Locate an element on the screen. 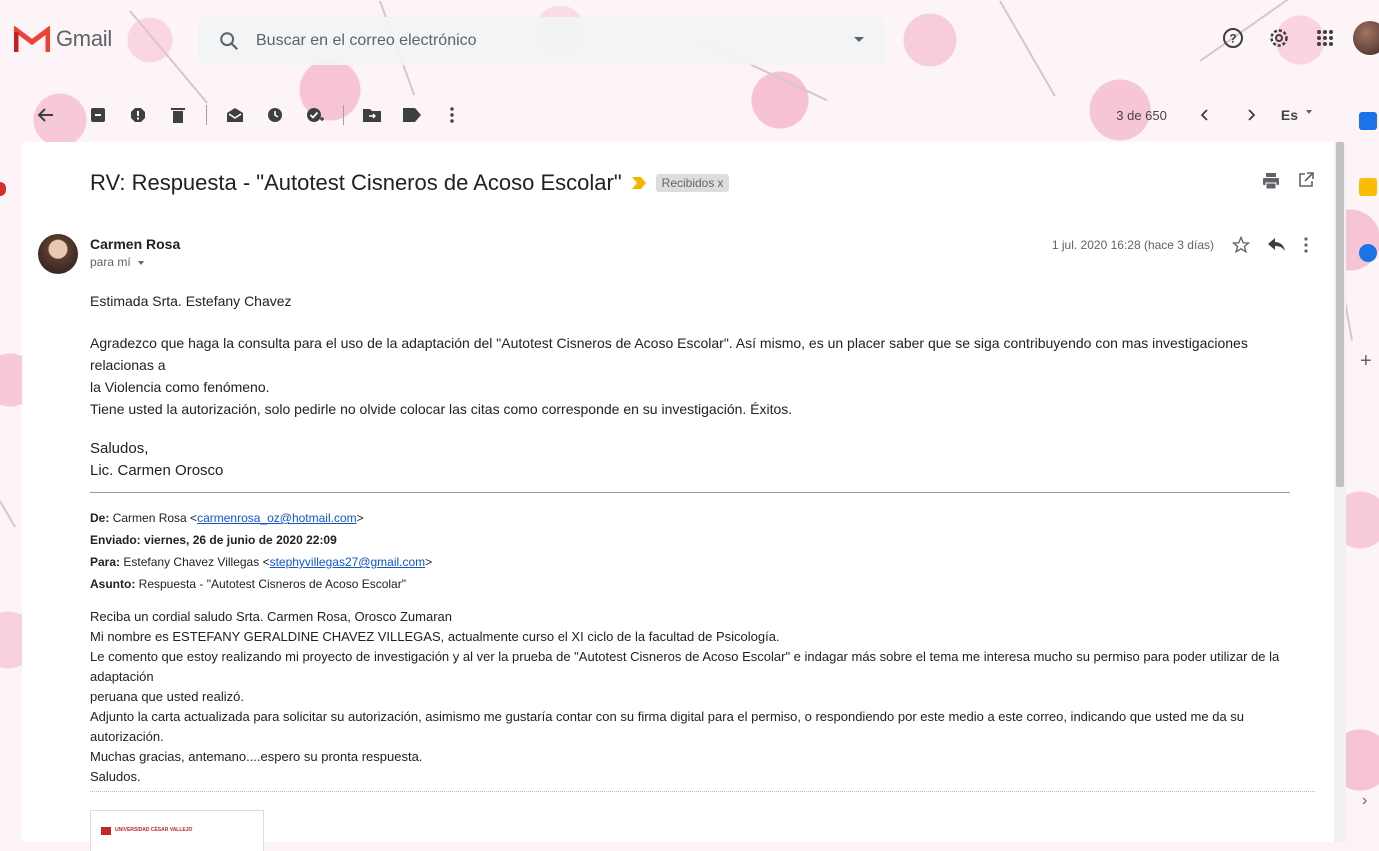 The width and height of the screenshot is (1379, 851). gmail-logo: Gmail is located at coordinates (63, 39).